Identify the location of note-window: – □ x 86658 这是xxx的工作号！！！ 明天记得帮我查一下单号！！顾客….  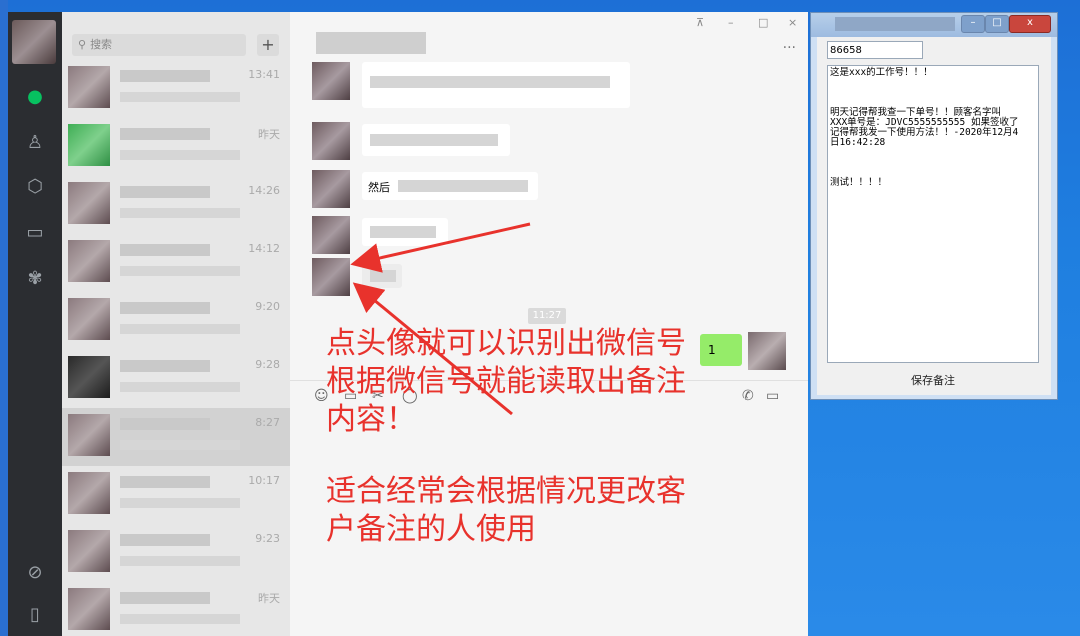
(934, 206).